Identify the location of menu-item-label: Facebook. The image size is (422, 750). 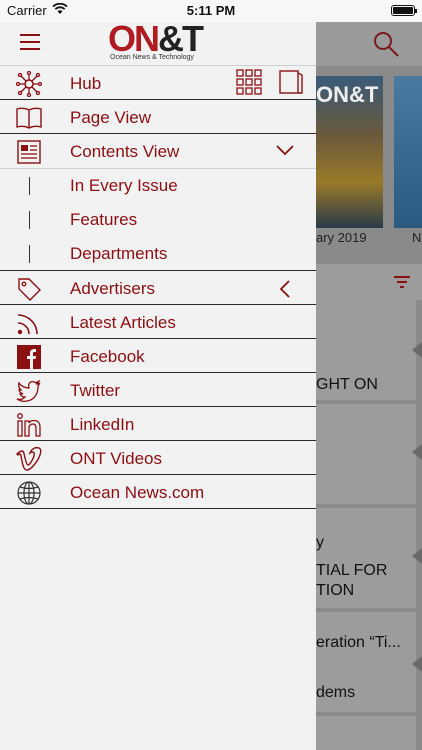
(107, 356).